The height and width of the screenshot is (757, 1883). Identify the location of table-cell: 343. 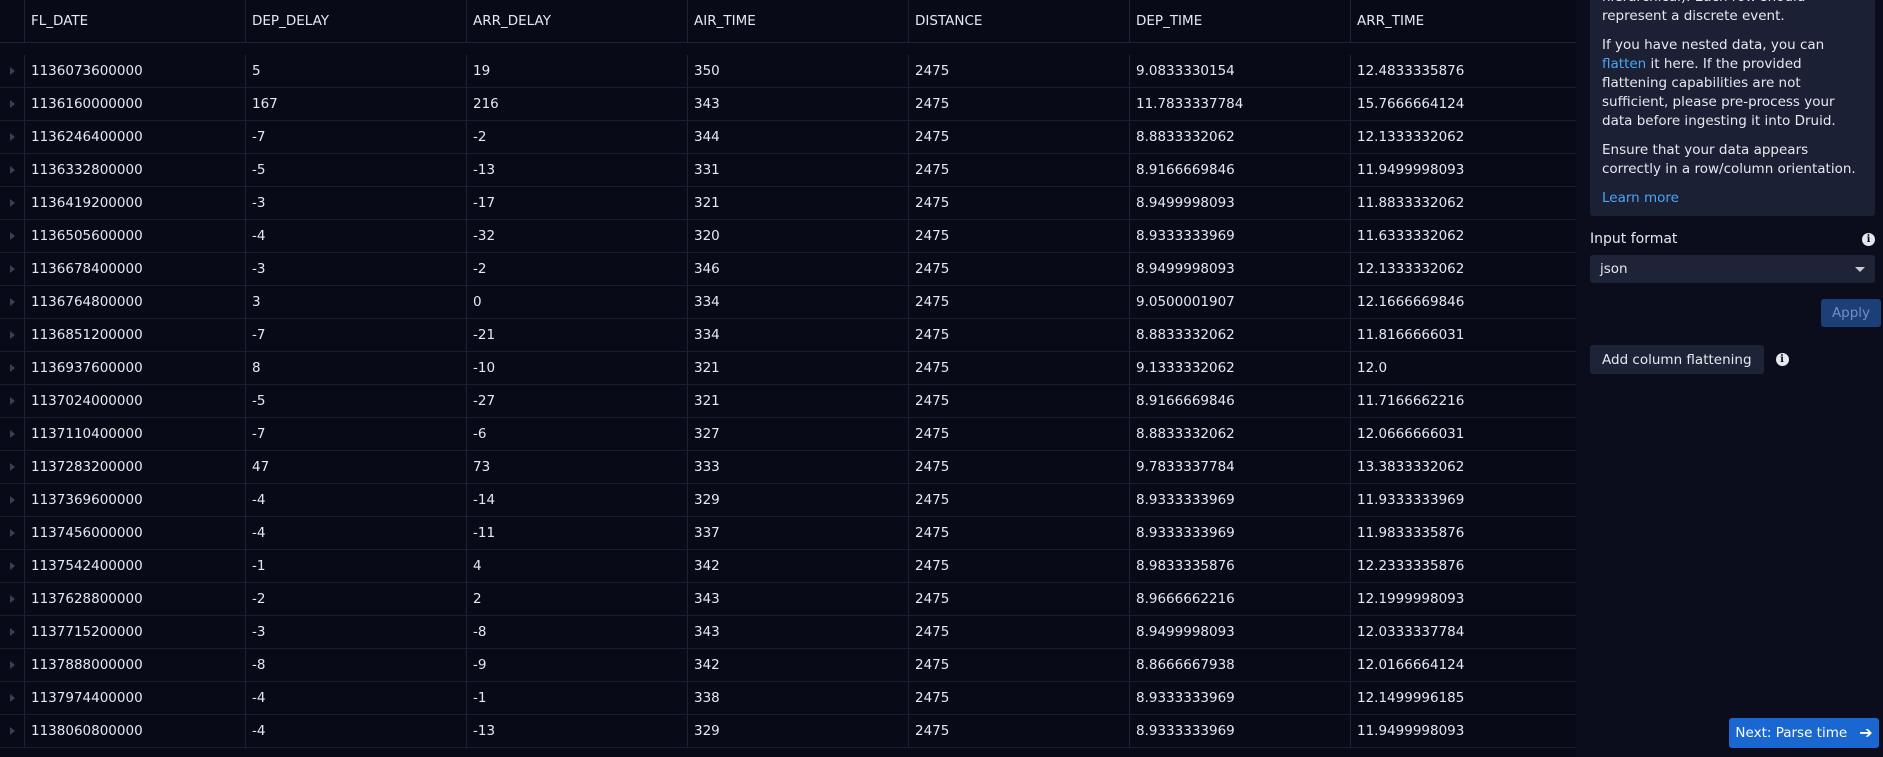
(798, 632).